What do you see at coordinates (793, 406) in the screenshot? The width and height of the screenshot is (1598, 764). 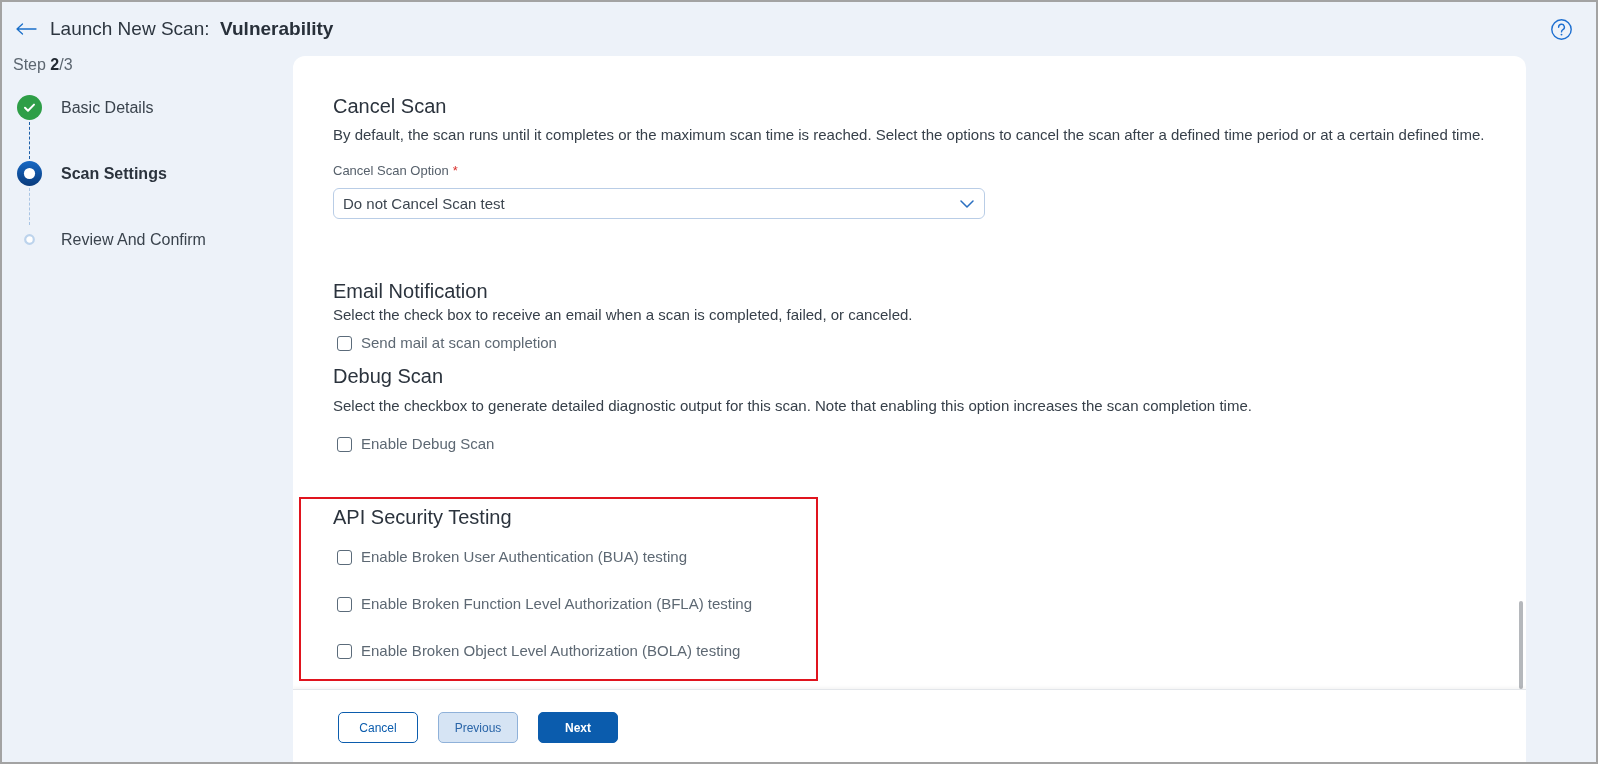 I see `section-description: Select the checkbox to generate detailed diagnostic output for this scan. Note that enabling this option increases the scan completion time.` at bounding box center [793, 406].